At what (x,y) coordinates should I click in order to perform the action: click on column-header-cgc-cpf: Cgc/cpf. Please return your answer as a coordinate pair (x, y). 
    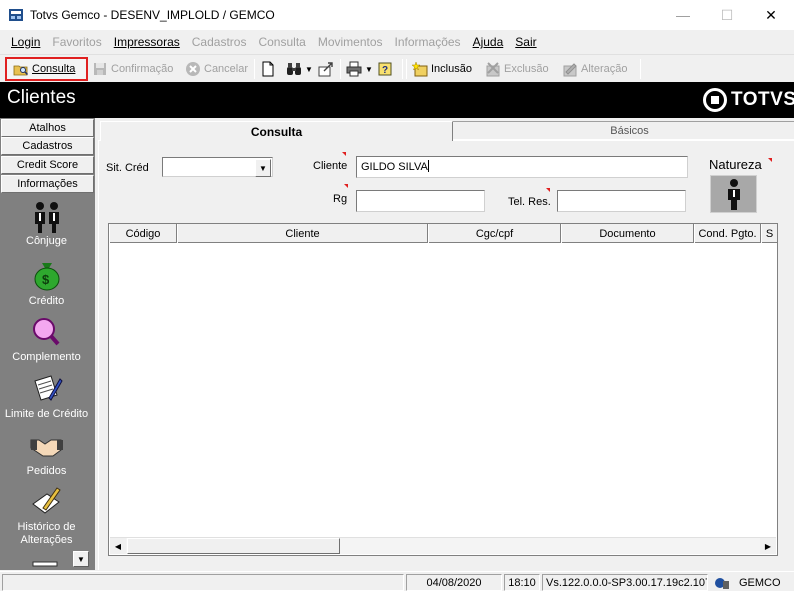
    Looking at the image, I should click on (494, 233).